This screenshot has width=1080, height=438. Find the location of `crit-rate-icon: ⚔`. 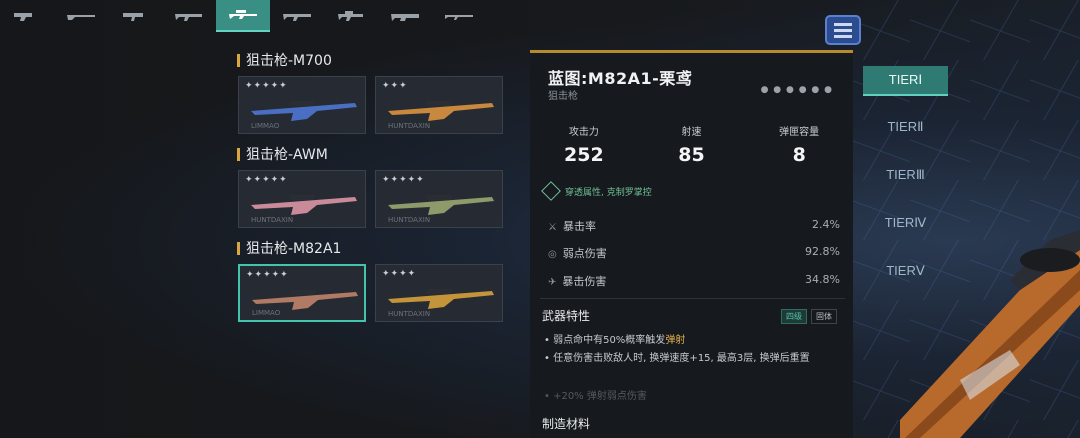

crit-rate-icon: ⚔ is located at coordinates (552, 227).